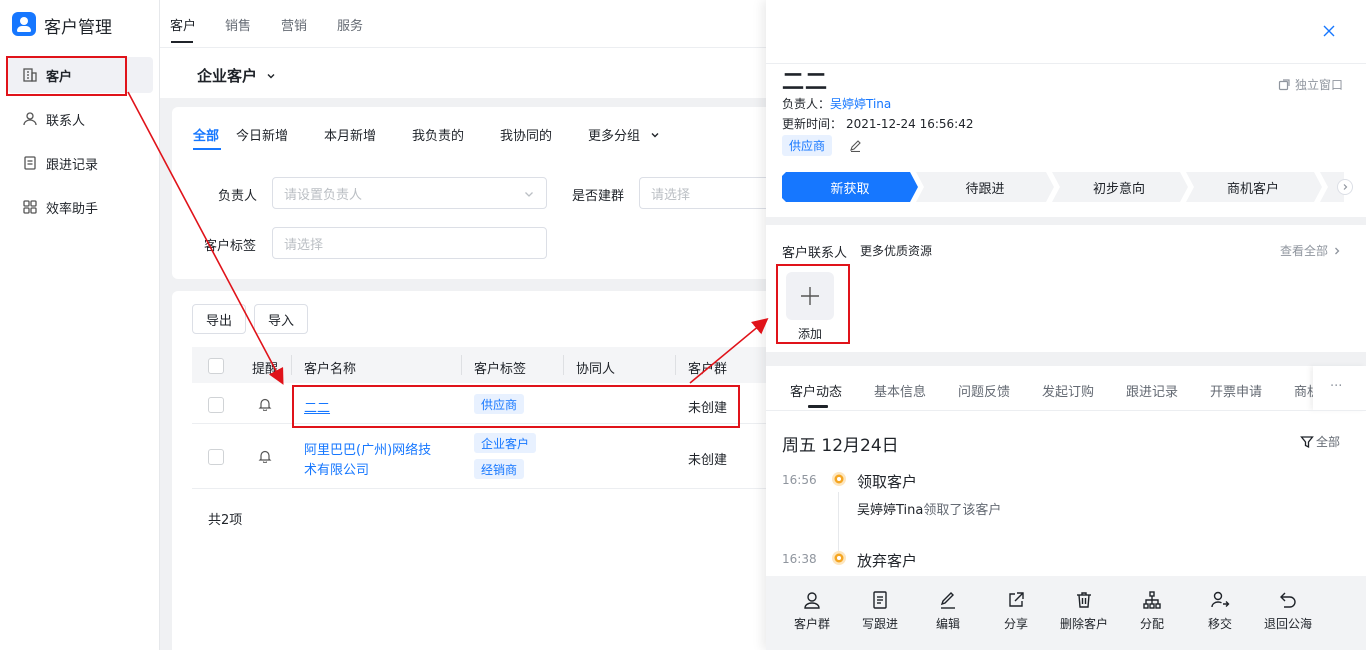  What do you see at coordinates (66, 121) in the screenshot?
I see `sidebar-item-label: 联系人` at bounding box center [66, 121].